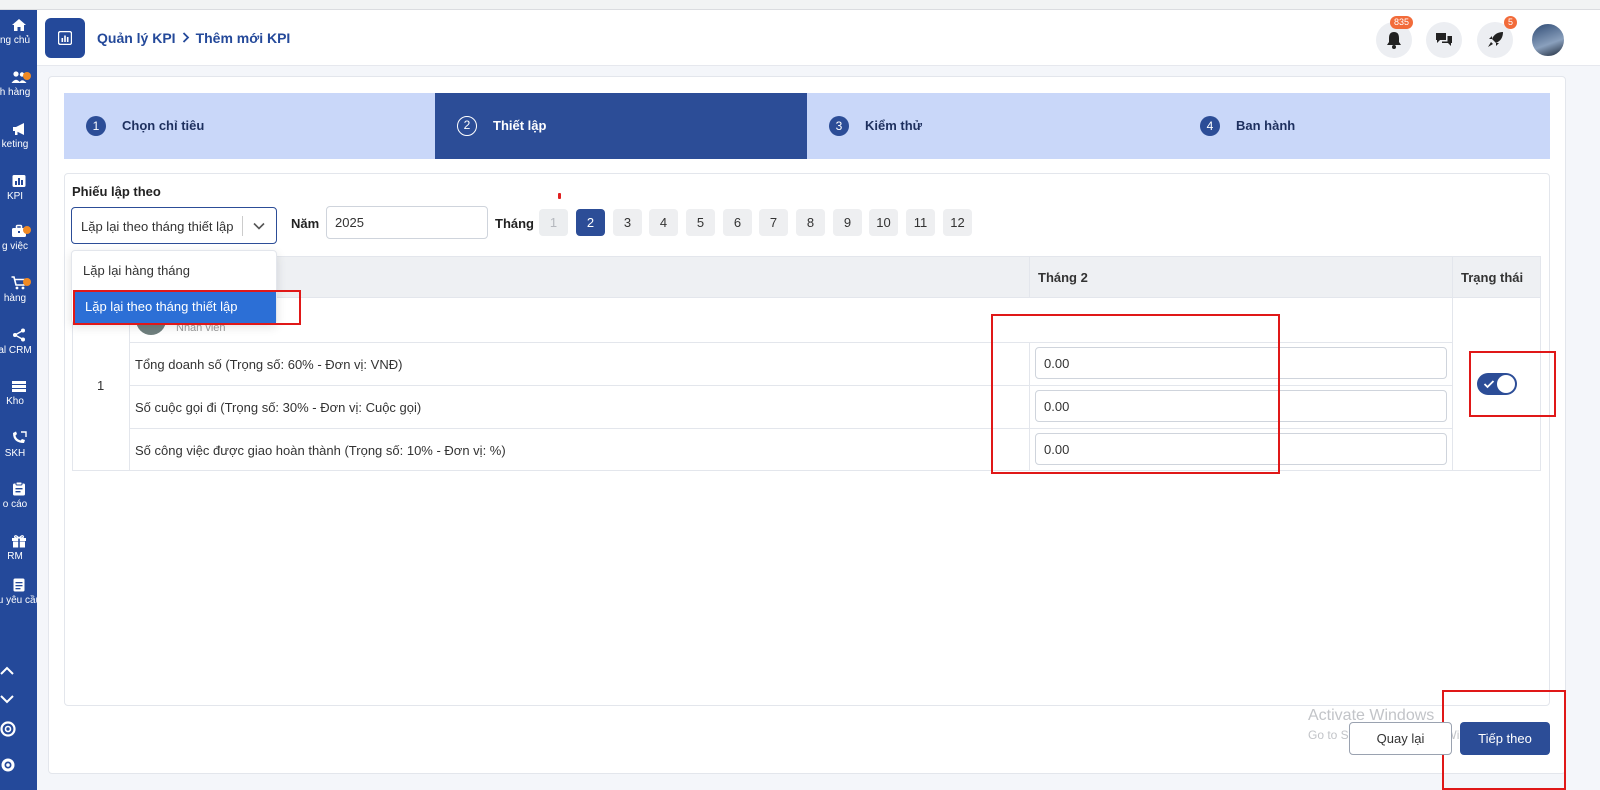 This screenshot has height=790, width=1600. I want to click on sidebar-item-requests: iếu yêu cầu, so click(18, 592).